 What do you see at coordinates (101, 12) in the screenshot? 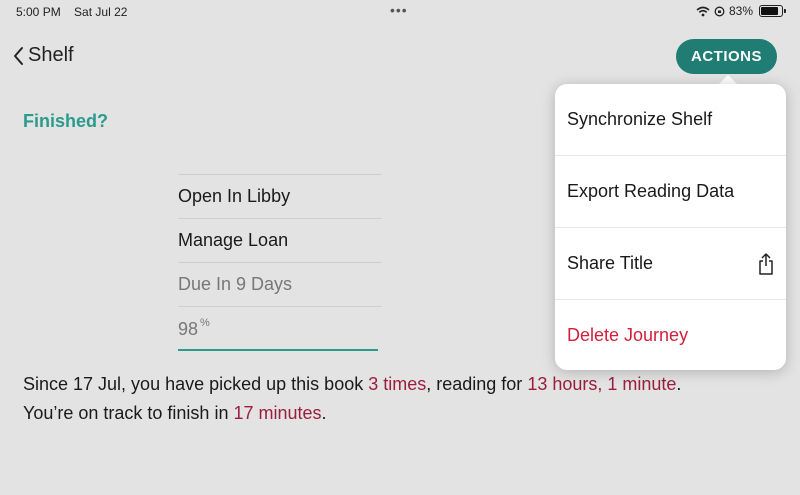
I see `status-date: Sat Jul 22` at bounding box center [101, 12].